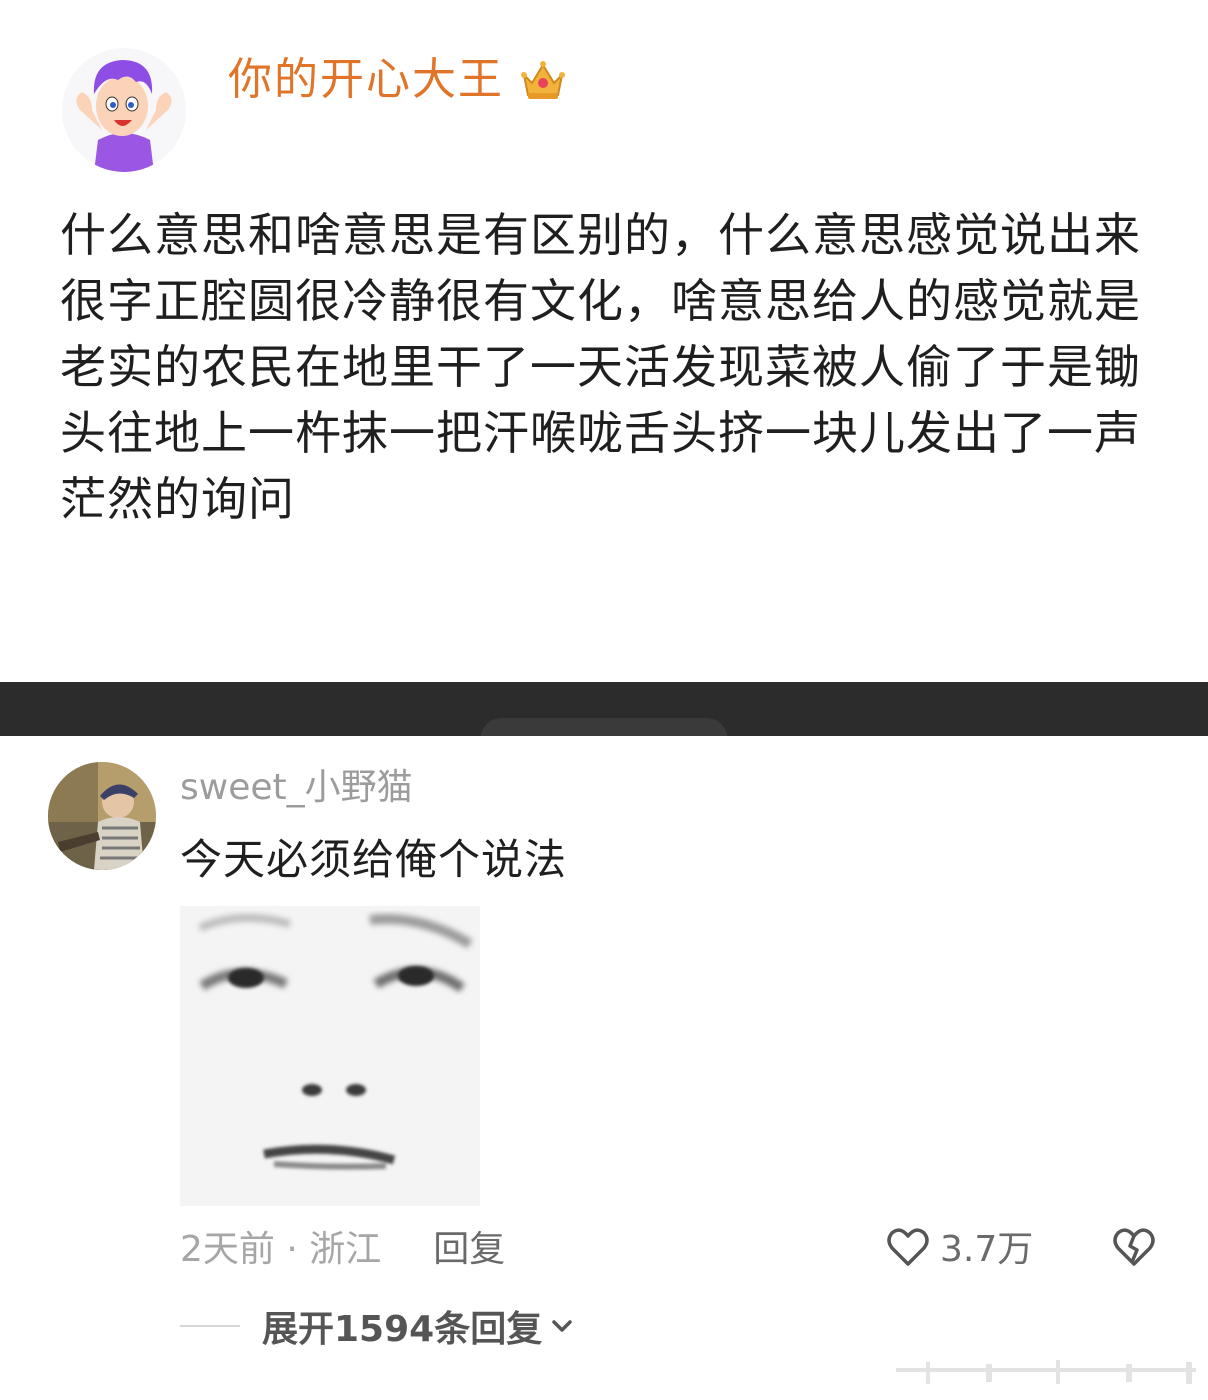  What do you see at coordinates (562, 1326) in the screenshot?
I see `chevron-down-icon` at bounding box center [562, 1326].